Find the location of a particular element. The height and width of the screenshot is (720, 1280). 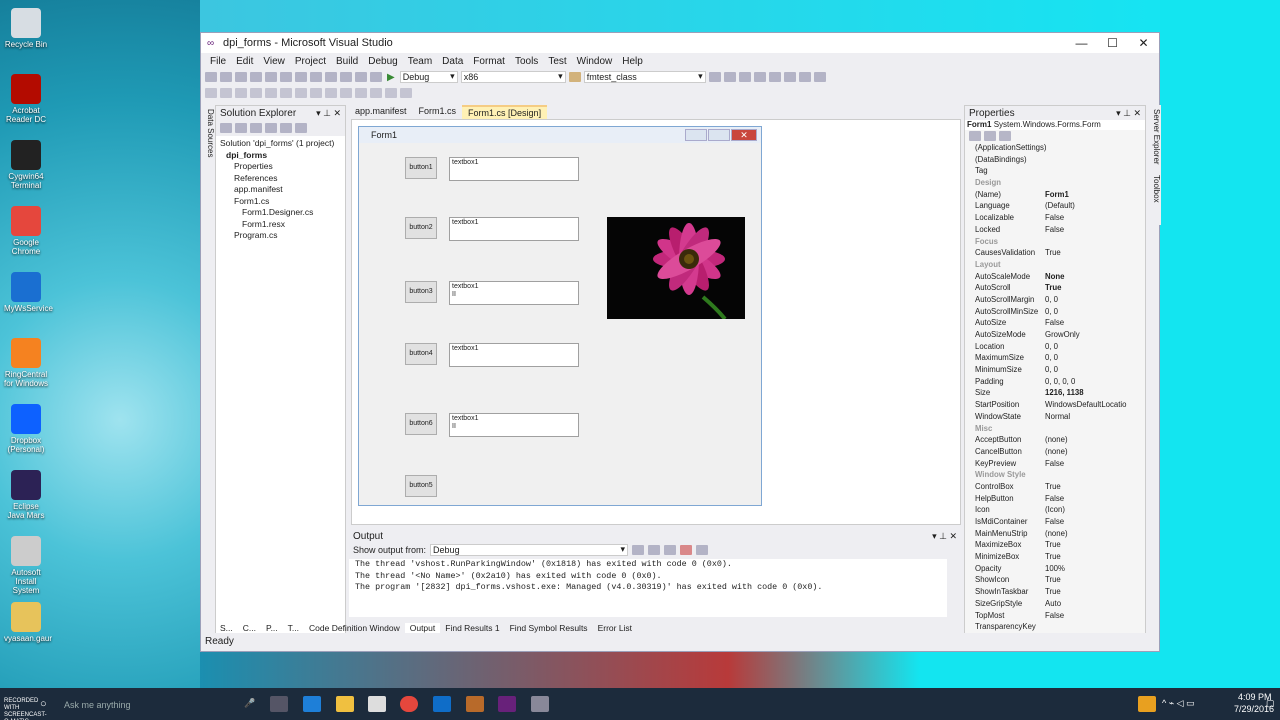

property-row: CausesValidation True is located at coordinates (1055, 253).